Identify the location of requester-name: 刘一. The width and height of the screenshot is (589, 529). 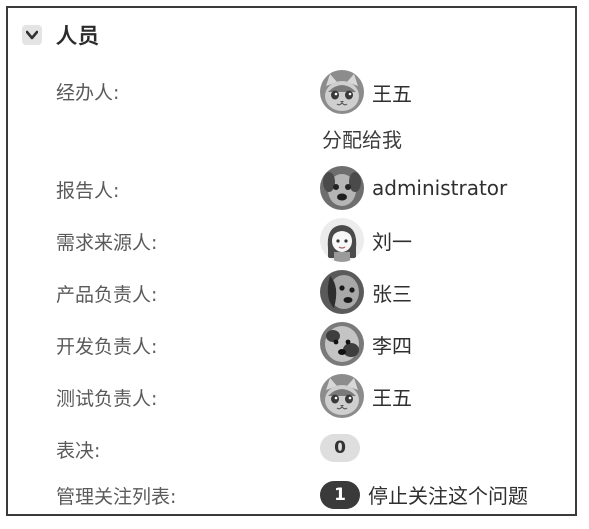
(392, 241).